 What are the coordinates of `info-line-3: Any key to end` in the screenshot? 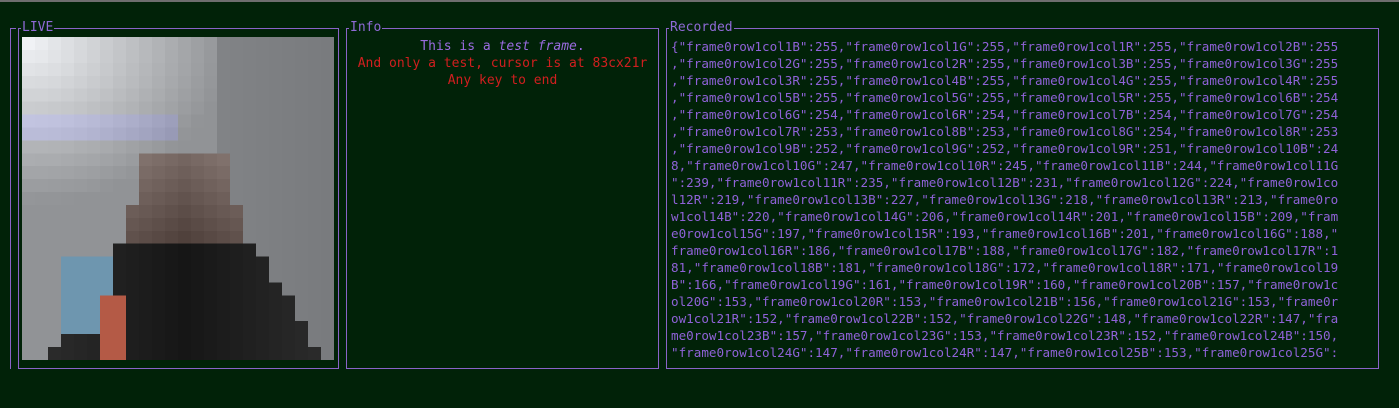 It's located at (502, 80).